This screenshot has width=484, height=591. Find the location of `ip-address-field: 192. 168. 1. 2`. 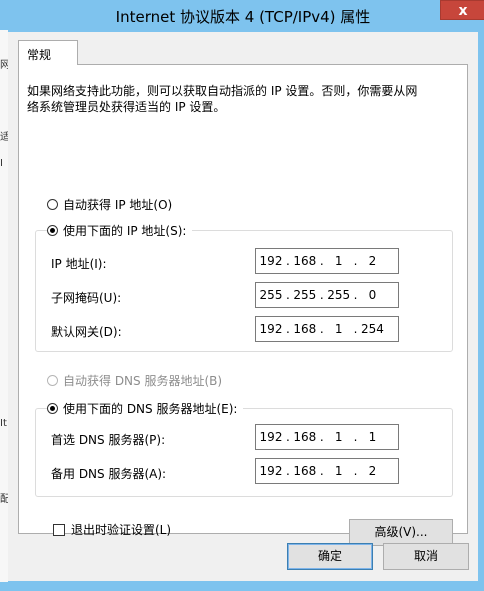

ip-address-field: 192. 168. 1. 2 is located at coordinates (327, 261).